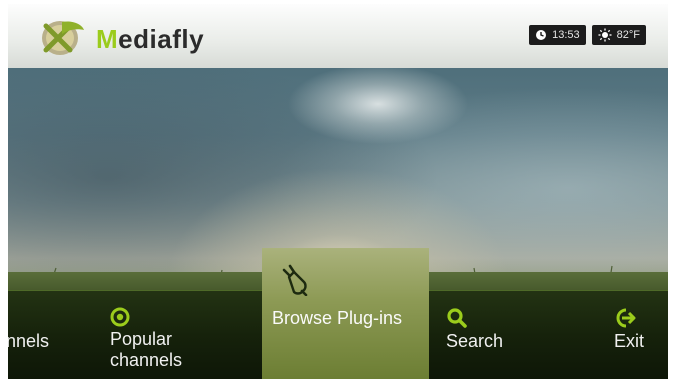  I want to click on mediafly-logo: Mediafly, so click(128, 37).